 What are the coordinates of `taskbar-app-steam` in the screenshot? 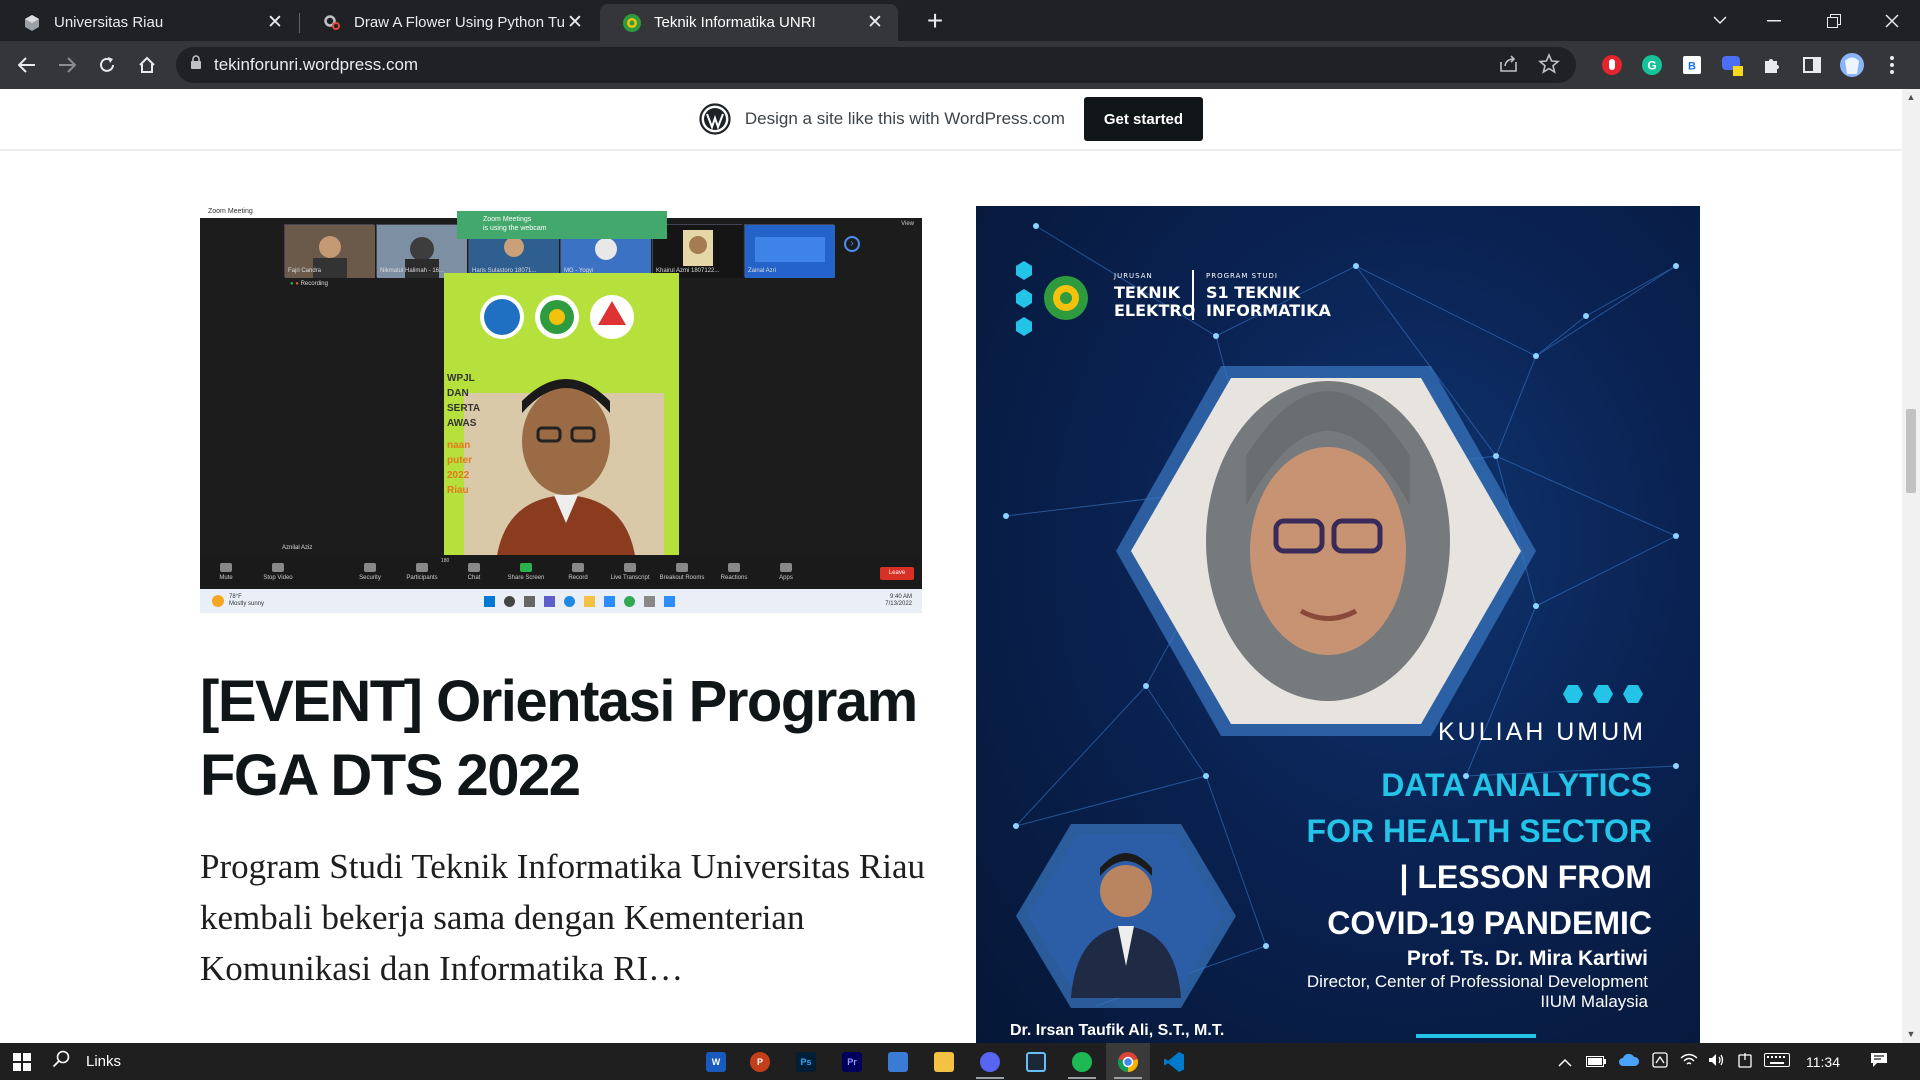 It's located at (1036, 1061).